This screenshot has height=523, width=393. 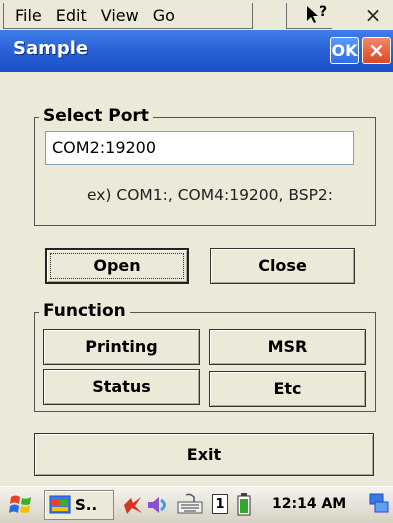 I want to click on task-button-sample: S.., so click(x=79, y=505).